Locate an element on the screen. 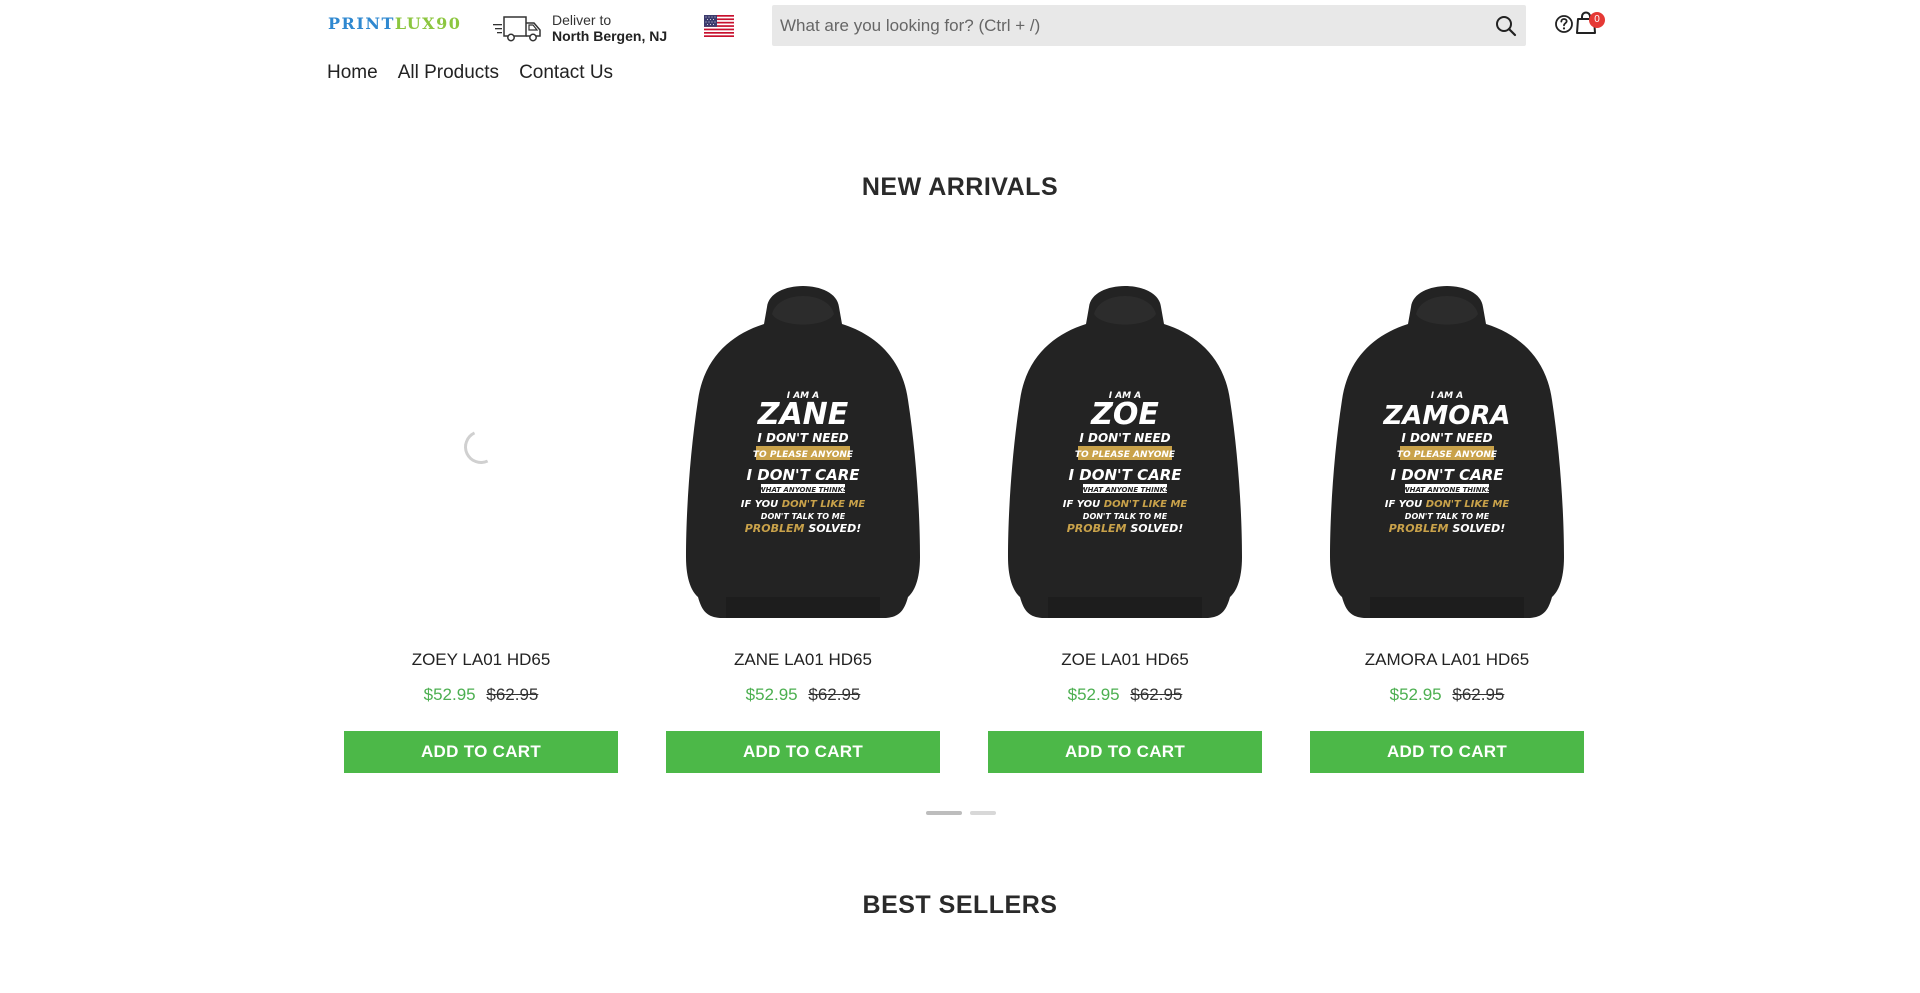 The height and width of the screenshot is (993, 1920). search-input is located at coordinates (1129, 25).